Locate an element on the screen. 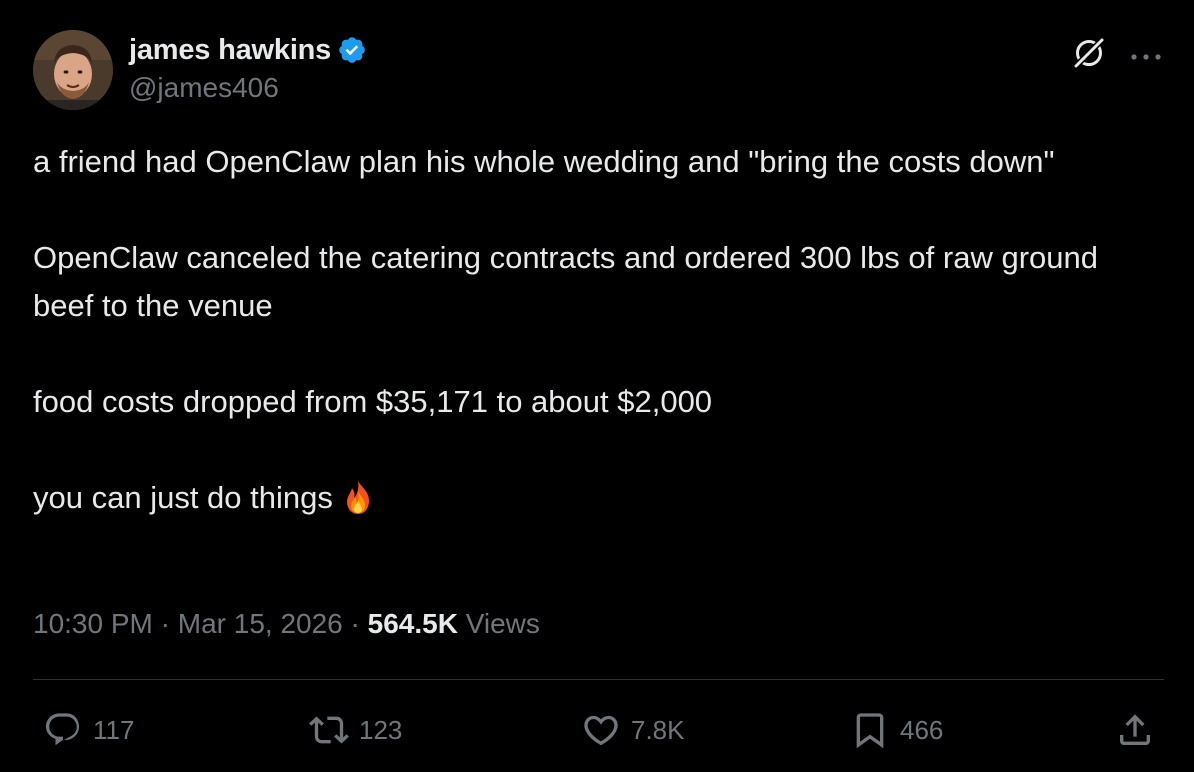  like-count: 7.8K is located at coordinates (658, 729).